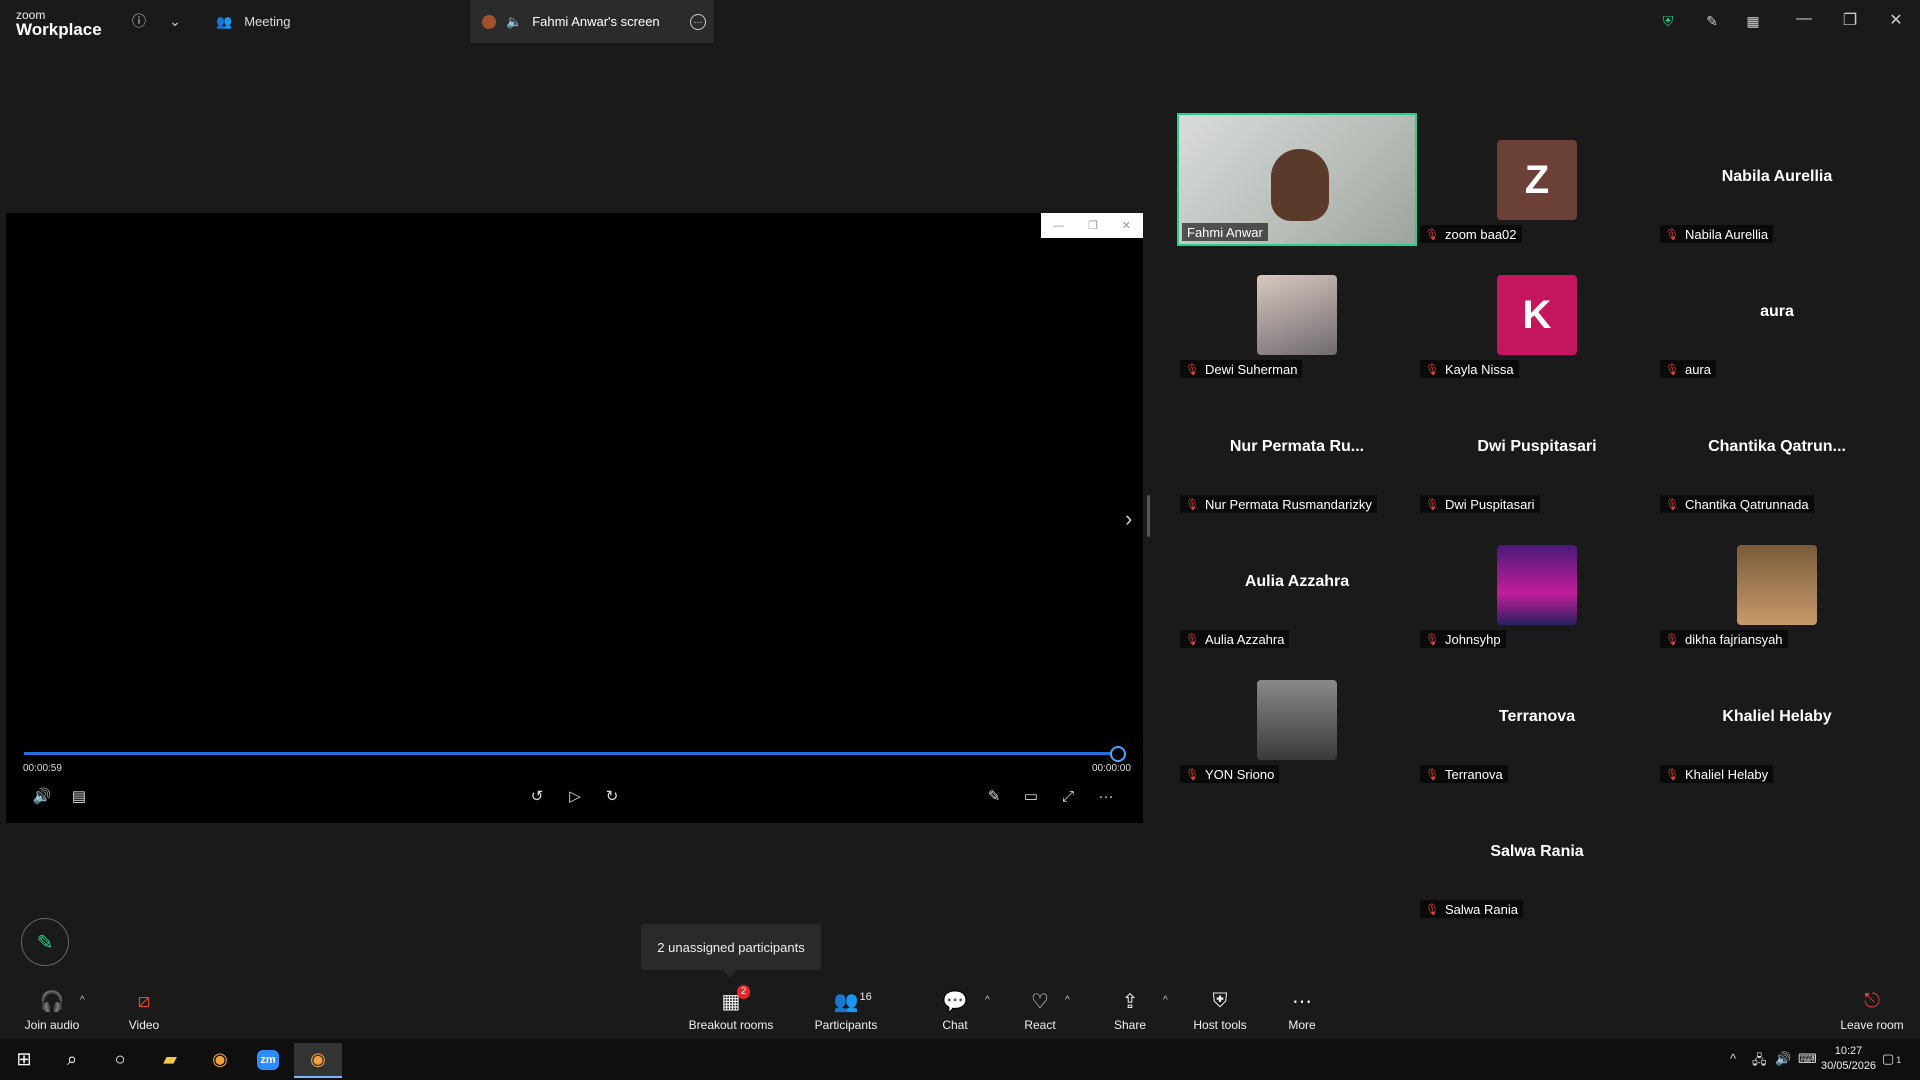  Describe the element at coordinates (79, 796) in the screenshot. I see `captions-icon: ▤` at that location.